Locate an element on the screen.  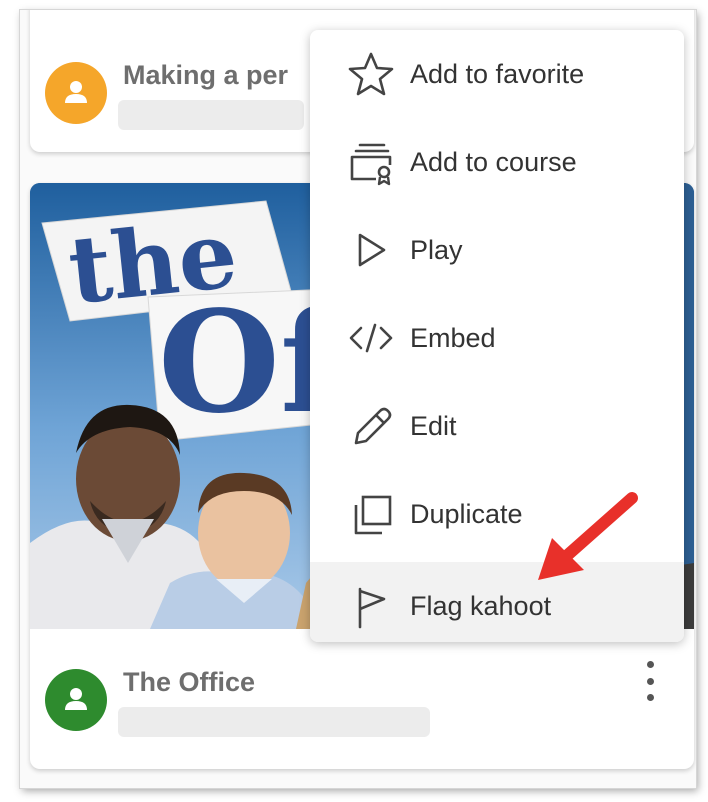
menu-item-label: Add to favorite is located at coordinates (497, 73).